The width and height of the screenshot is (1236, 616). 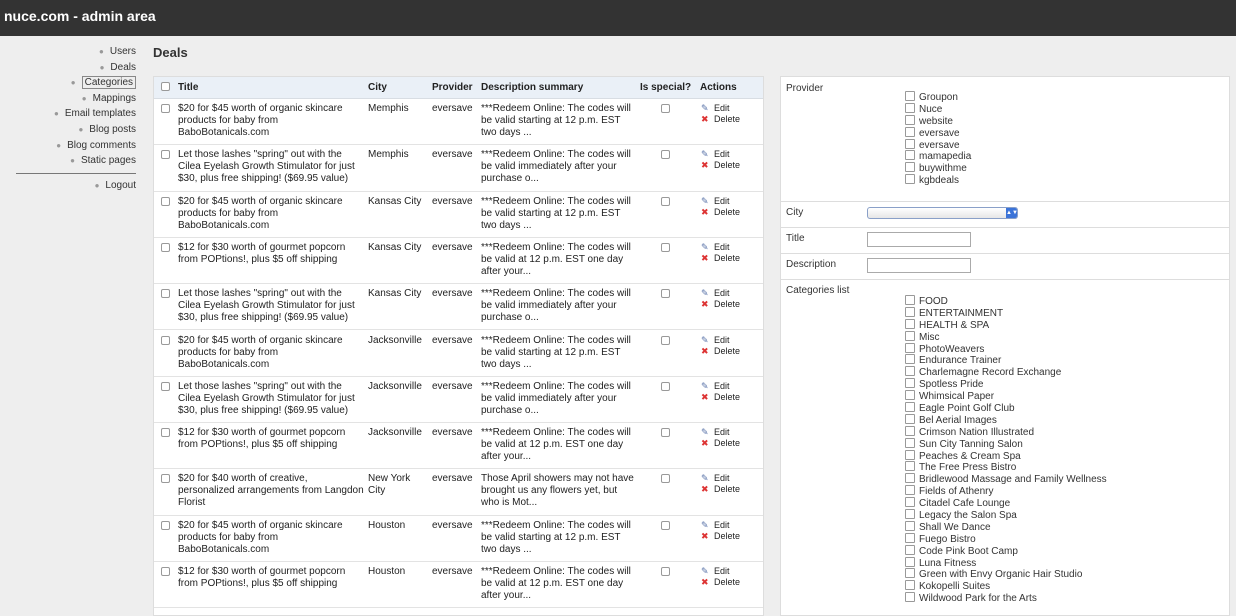 What do you see at coordinates (1006, 324) in the screenshot?
I see `category-option: HEALTH & SPA` at bounding box center [1006, 324].